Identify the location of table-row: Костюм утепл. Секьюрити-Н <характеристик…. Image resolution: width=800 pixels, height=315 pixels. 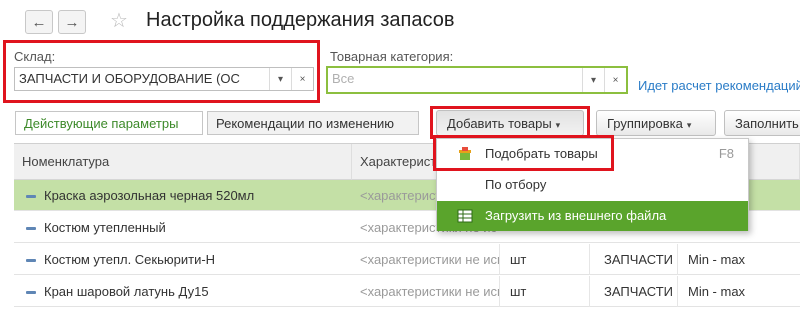
(407, 259).